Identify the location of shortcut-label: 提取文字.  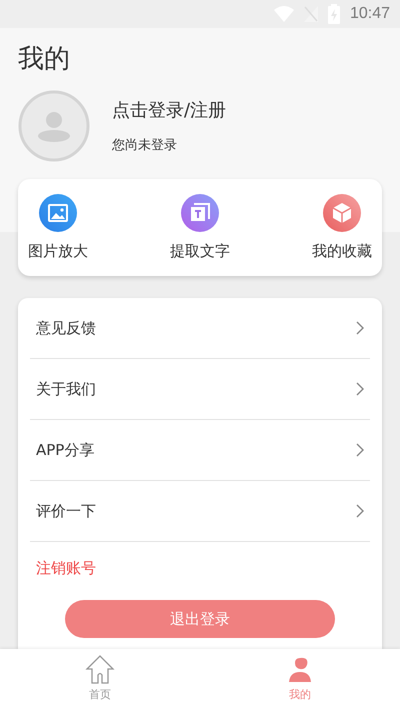
(200, 251).